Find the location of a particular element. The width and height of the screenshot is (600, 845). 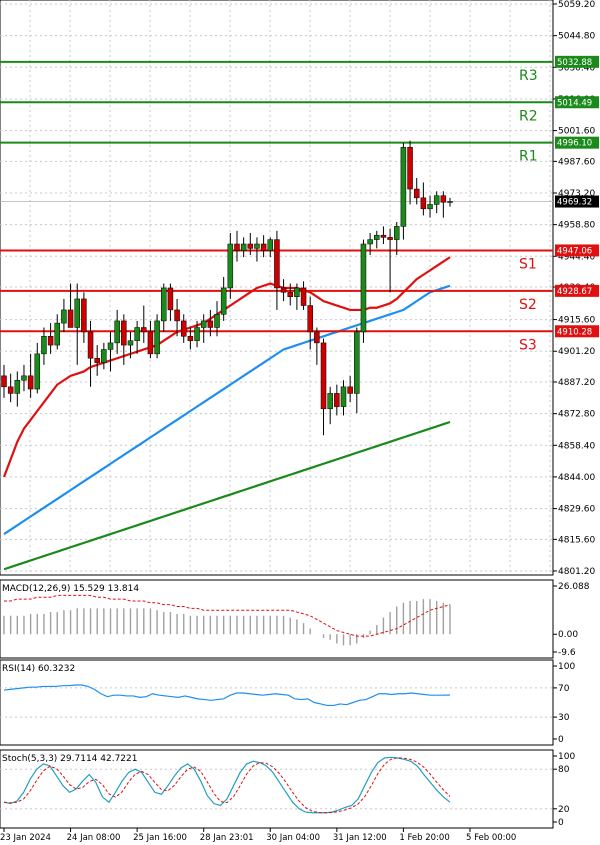

y-tick-label: 4915.60 is located at coordinates (576, 321).